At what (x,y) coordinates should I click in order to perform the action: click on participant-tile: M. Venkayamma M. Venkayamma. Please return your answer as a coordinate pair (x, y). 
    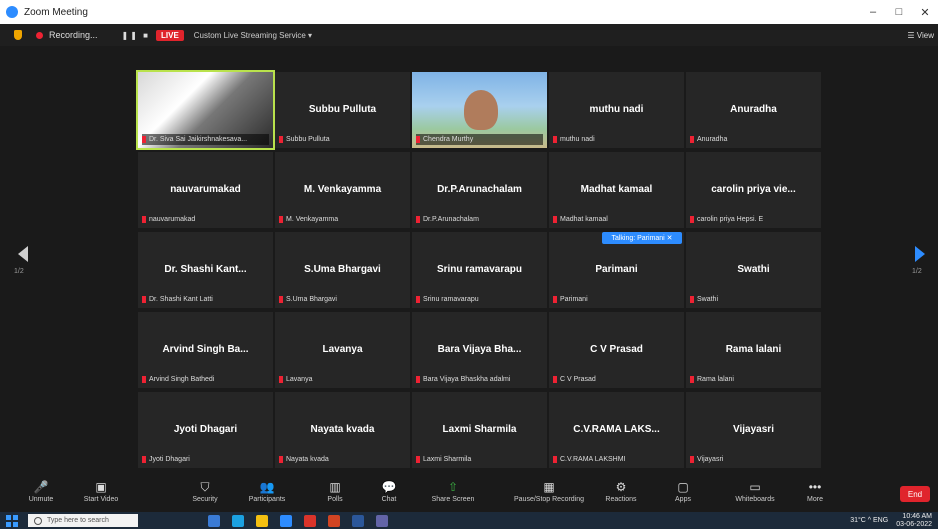
    Looking at the image, I should click on (342, 190).